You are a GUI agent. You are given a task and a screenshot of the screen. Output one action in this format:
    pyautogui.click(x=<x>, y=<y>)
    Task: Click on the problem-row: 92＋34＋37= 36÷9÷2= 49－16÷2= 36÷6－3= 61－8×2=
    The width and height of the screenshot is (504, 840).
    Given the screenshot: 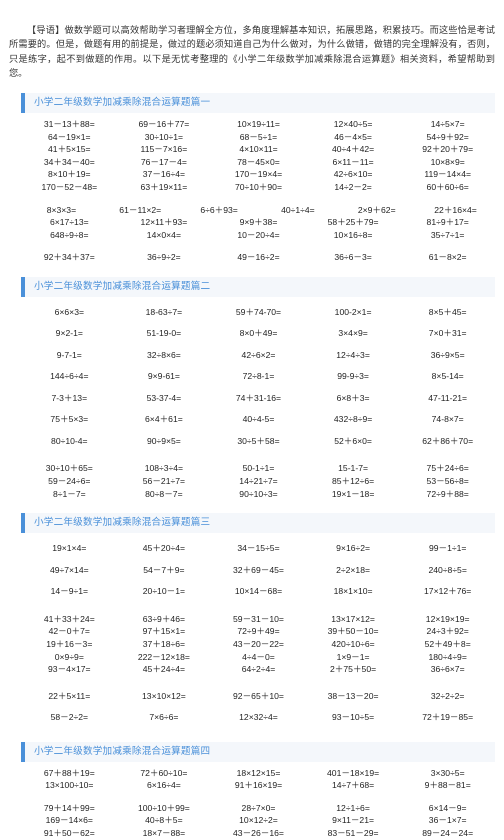 What is the action you would take?
    pyautogui.click(x=258, y=257)
    